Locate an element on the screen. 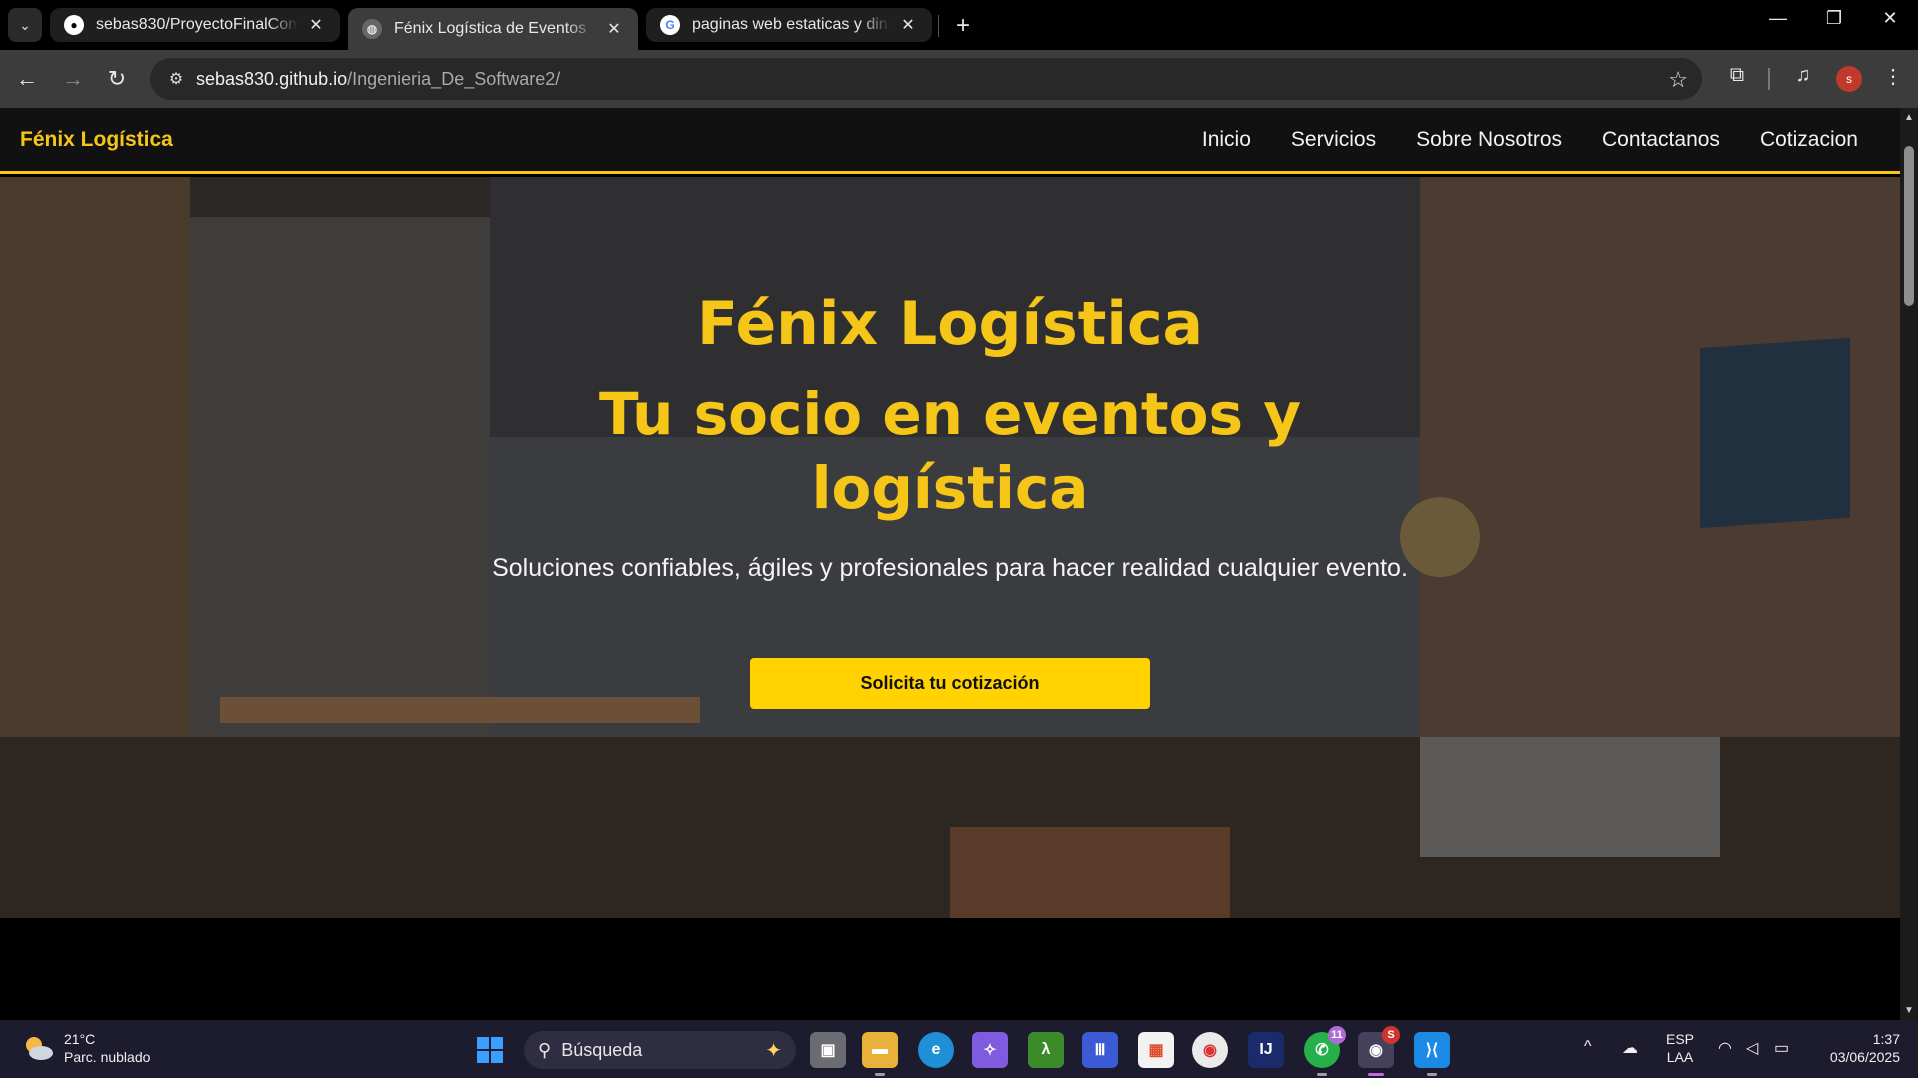 The height and width of the screenshot is (1078, 1918). site-brand: Fénix Logística is located at coordinates (96, 140).